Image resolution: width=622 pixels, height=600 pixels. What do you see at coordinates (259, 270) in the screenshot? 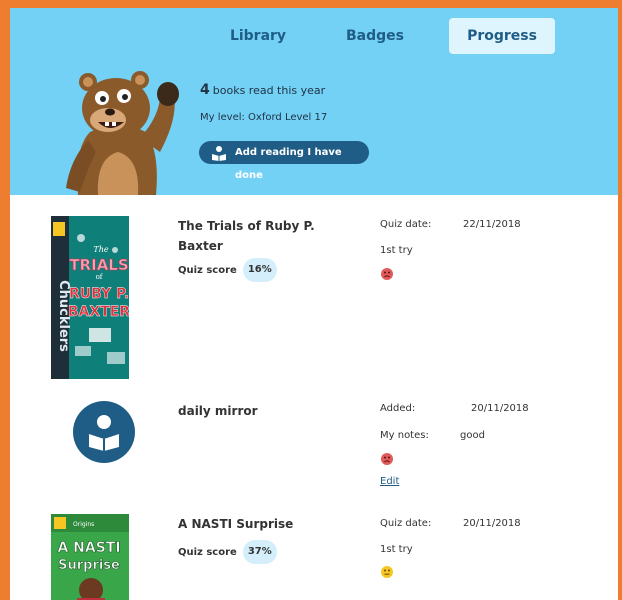
I see `quiz-score-badge: 16%` at bounding box center [259, 270].